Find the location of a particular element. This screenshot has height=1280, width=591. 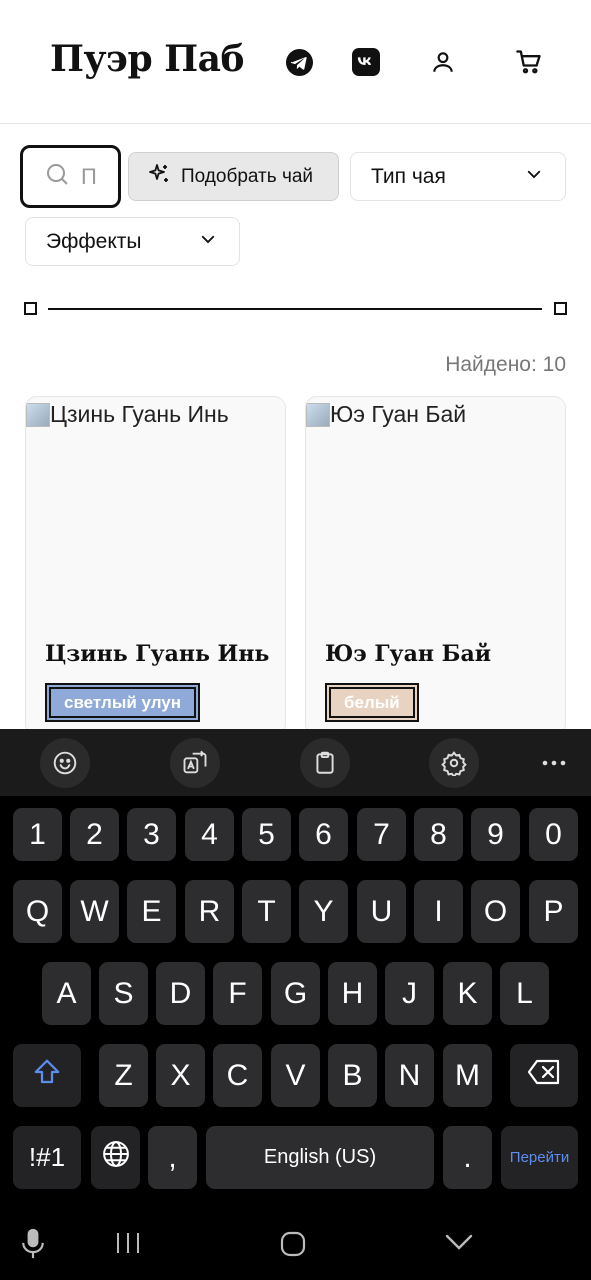

product-image-alt: Цзинь Гуань Инь is located at coordinates (139, 414).